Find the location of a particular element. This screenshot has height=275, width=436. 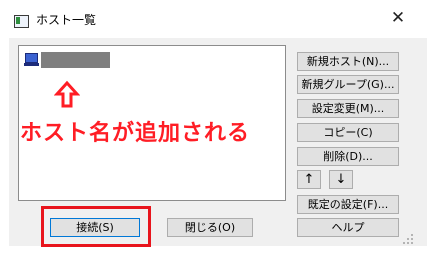

computer-icon is located at coordinates (31, 60).